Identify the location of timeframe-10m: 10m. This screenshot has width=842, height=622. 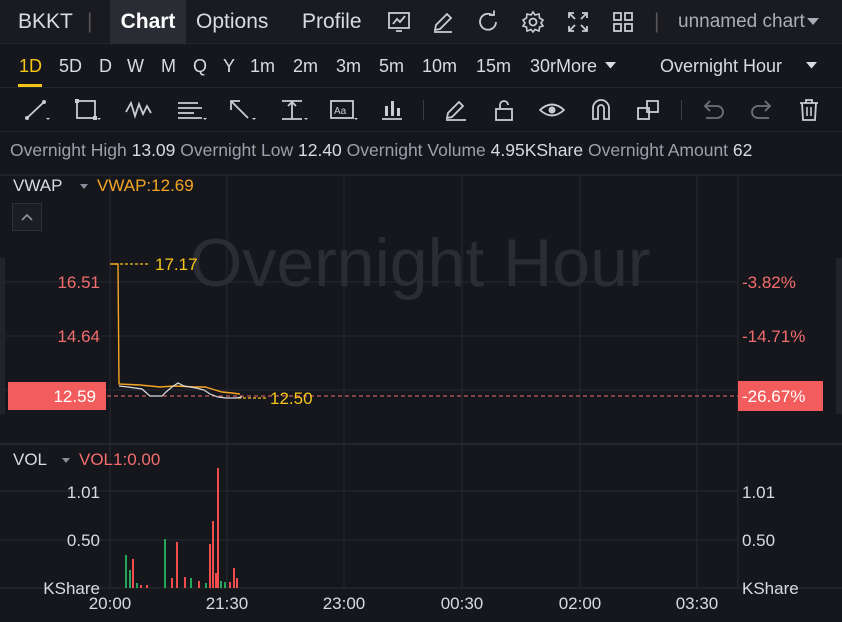
(439, 66).